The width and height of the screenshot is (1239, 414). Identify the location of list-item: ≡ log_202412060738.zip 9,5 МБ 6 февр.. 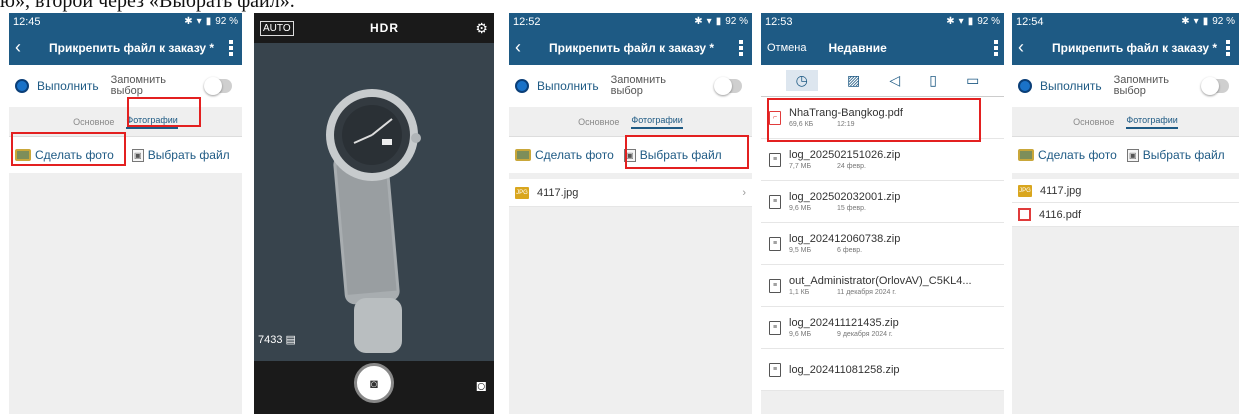
(882, 244).